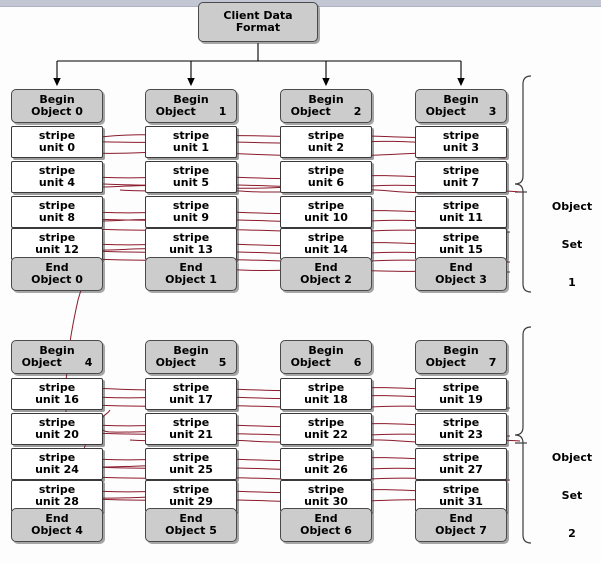 The height and width of the screenshot is (566, 601). What do you see at coordinates (191, 464) in the screenshot?
I see `stripe-unit-25: stripe unit 25` at bounding box center [191, 464].